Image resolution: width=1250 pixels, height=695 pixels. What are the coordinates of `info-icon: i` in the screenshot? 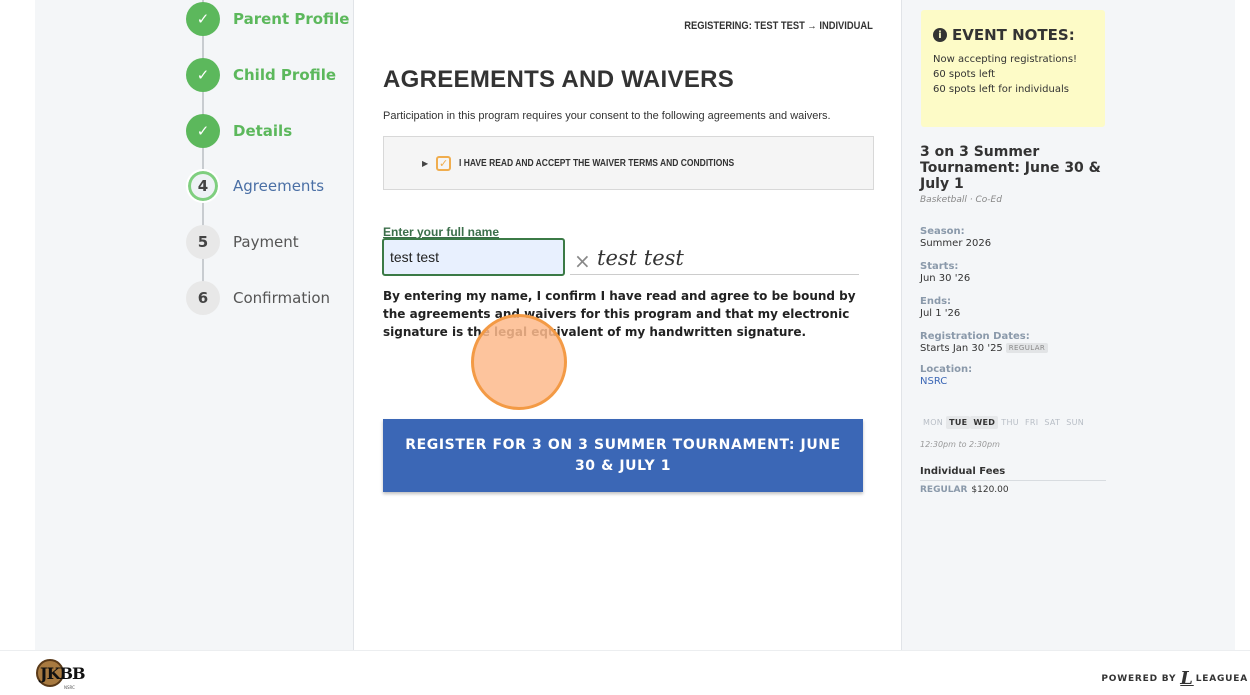 It's located at (940, 35).